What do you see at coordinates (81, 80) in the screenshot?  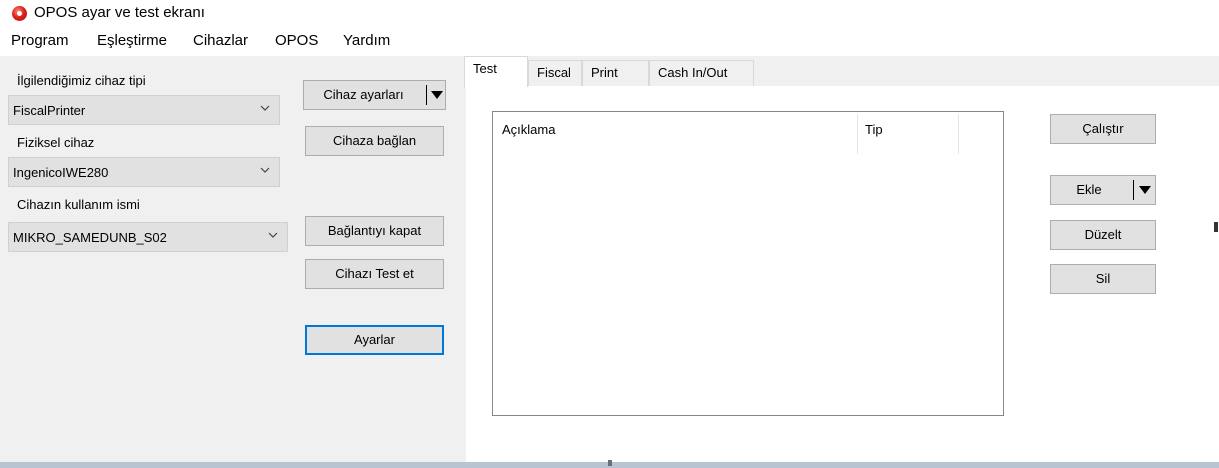 I see `device-type-label: İlgilendiğimiz cihaz tipi` at bounding box center [81, 80].